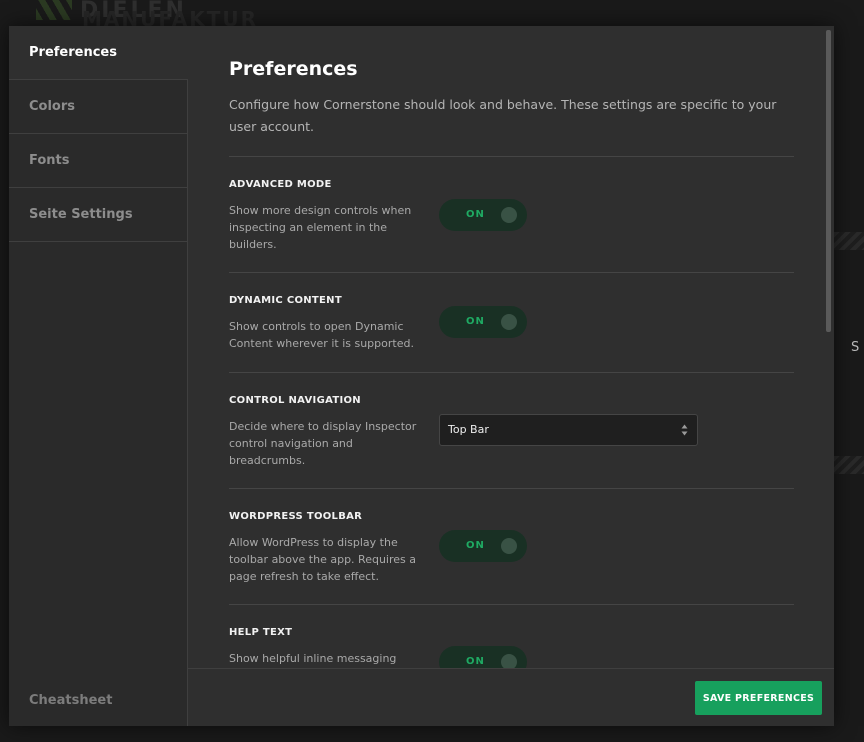 This screenshot has height=742, width=864. Describe the element at coordinates (54, 10) in the screenshot. I see `logo-chevron-icon` at that location.